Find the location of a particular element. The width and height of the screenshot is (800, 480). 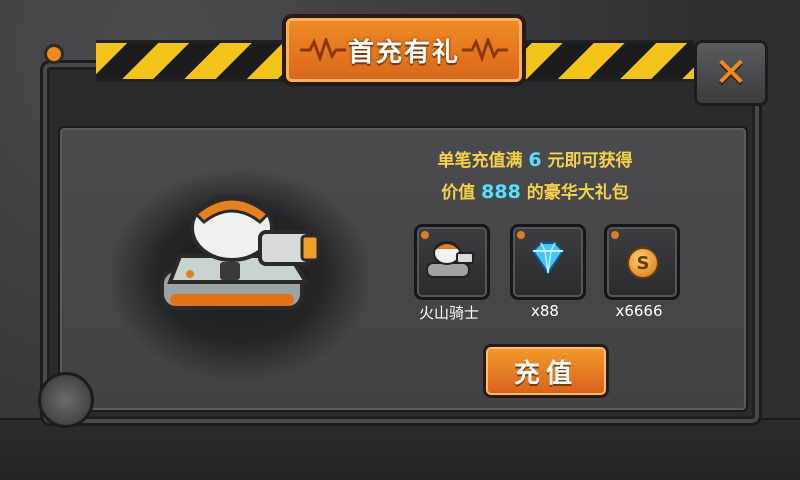

close-button: ✕ is located at coordinates (731, 73).